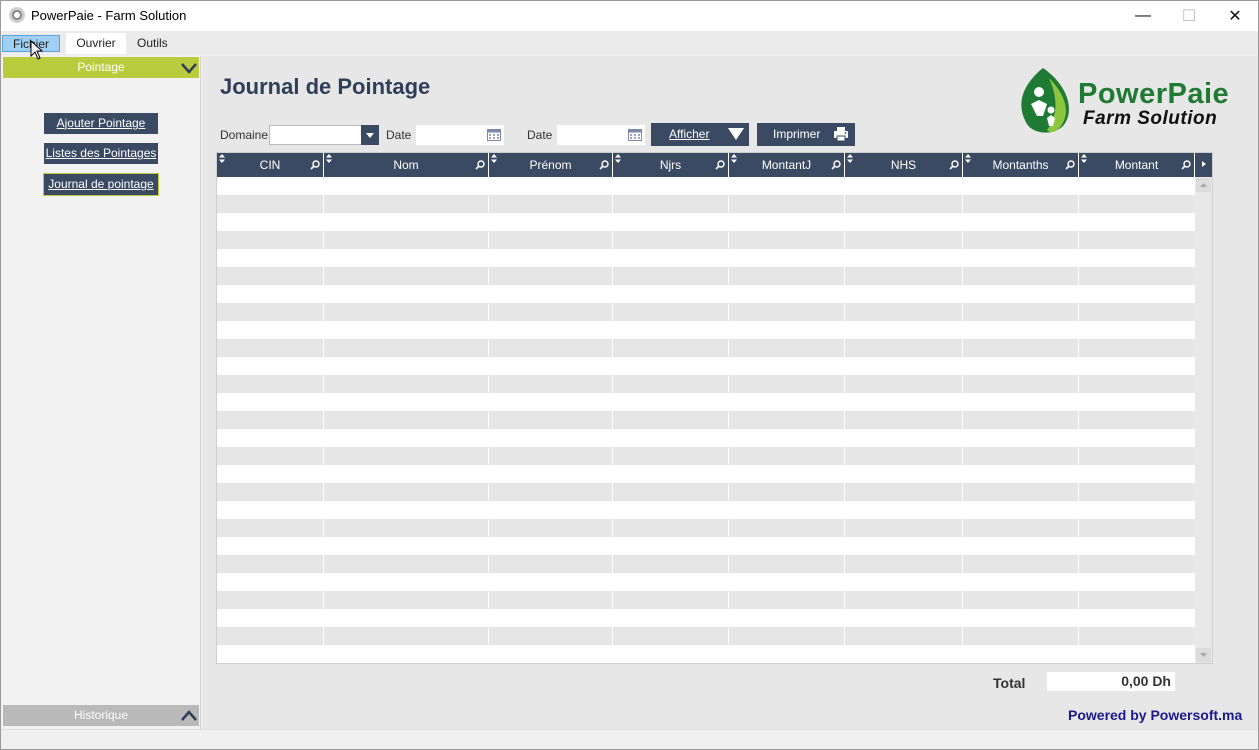 This screenshot has height=750, width=1259. What do you see at coordinates (1235, 15) in the screenshot?
I see `close-button: ✕` at bounding box center [1235, 15].